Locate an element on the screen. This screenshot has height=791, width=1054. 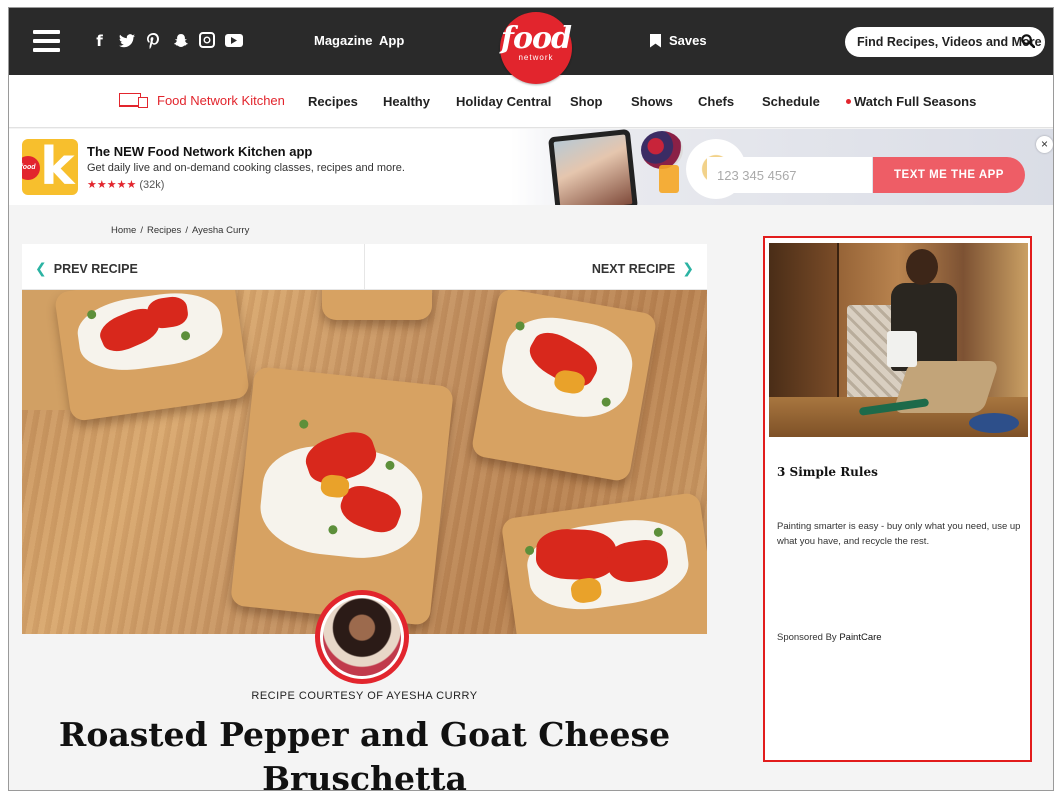
social-links: f is located at coordinates (167, 41).